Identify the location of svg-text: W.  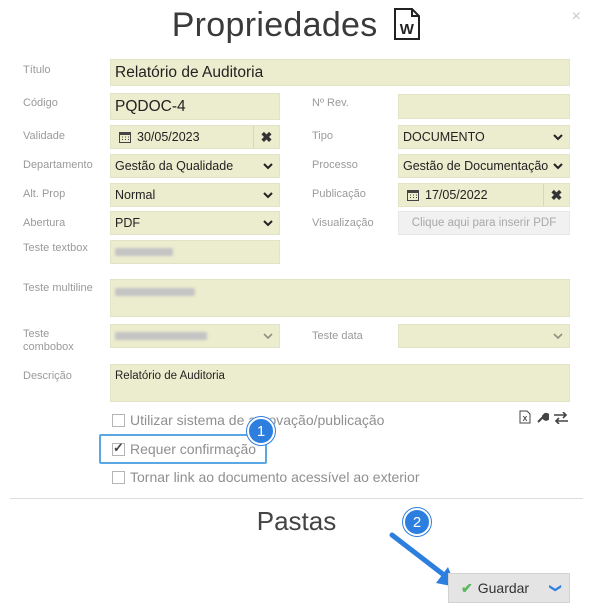
(407, 29).